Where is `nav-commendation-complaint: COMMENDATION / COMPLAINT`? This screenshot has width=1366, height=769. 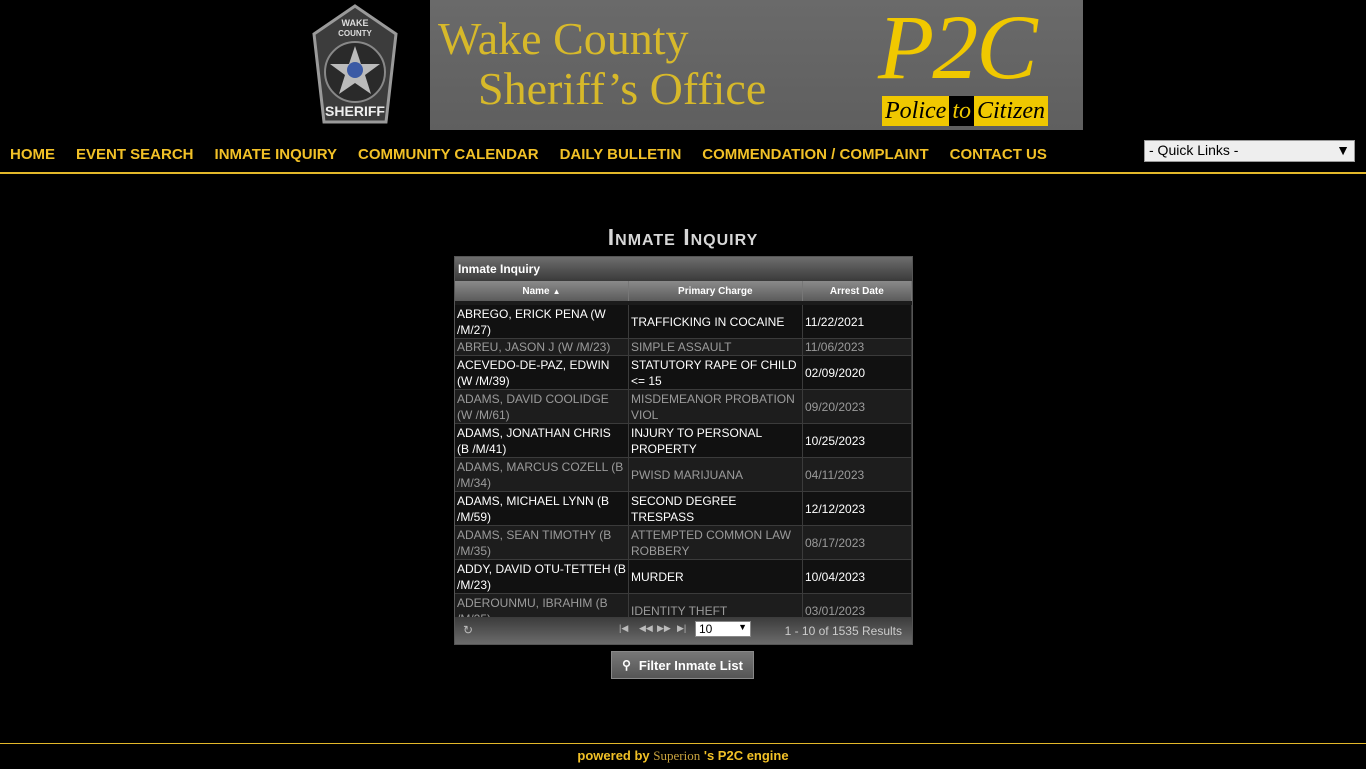 nav-commendation-complaint: COMMENDATION / COMPLAINT is located at coordinates (815, 154).